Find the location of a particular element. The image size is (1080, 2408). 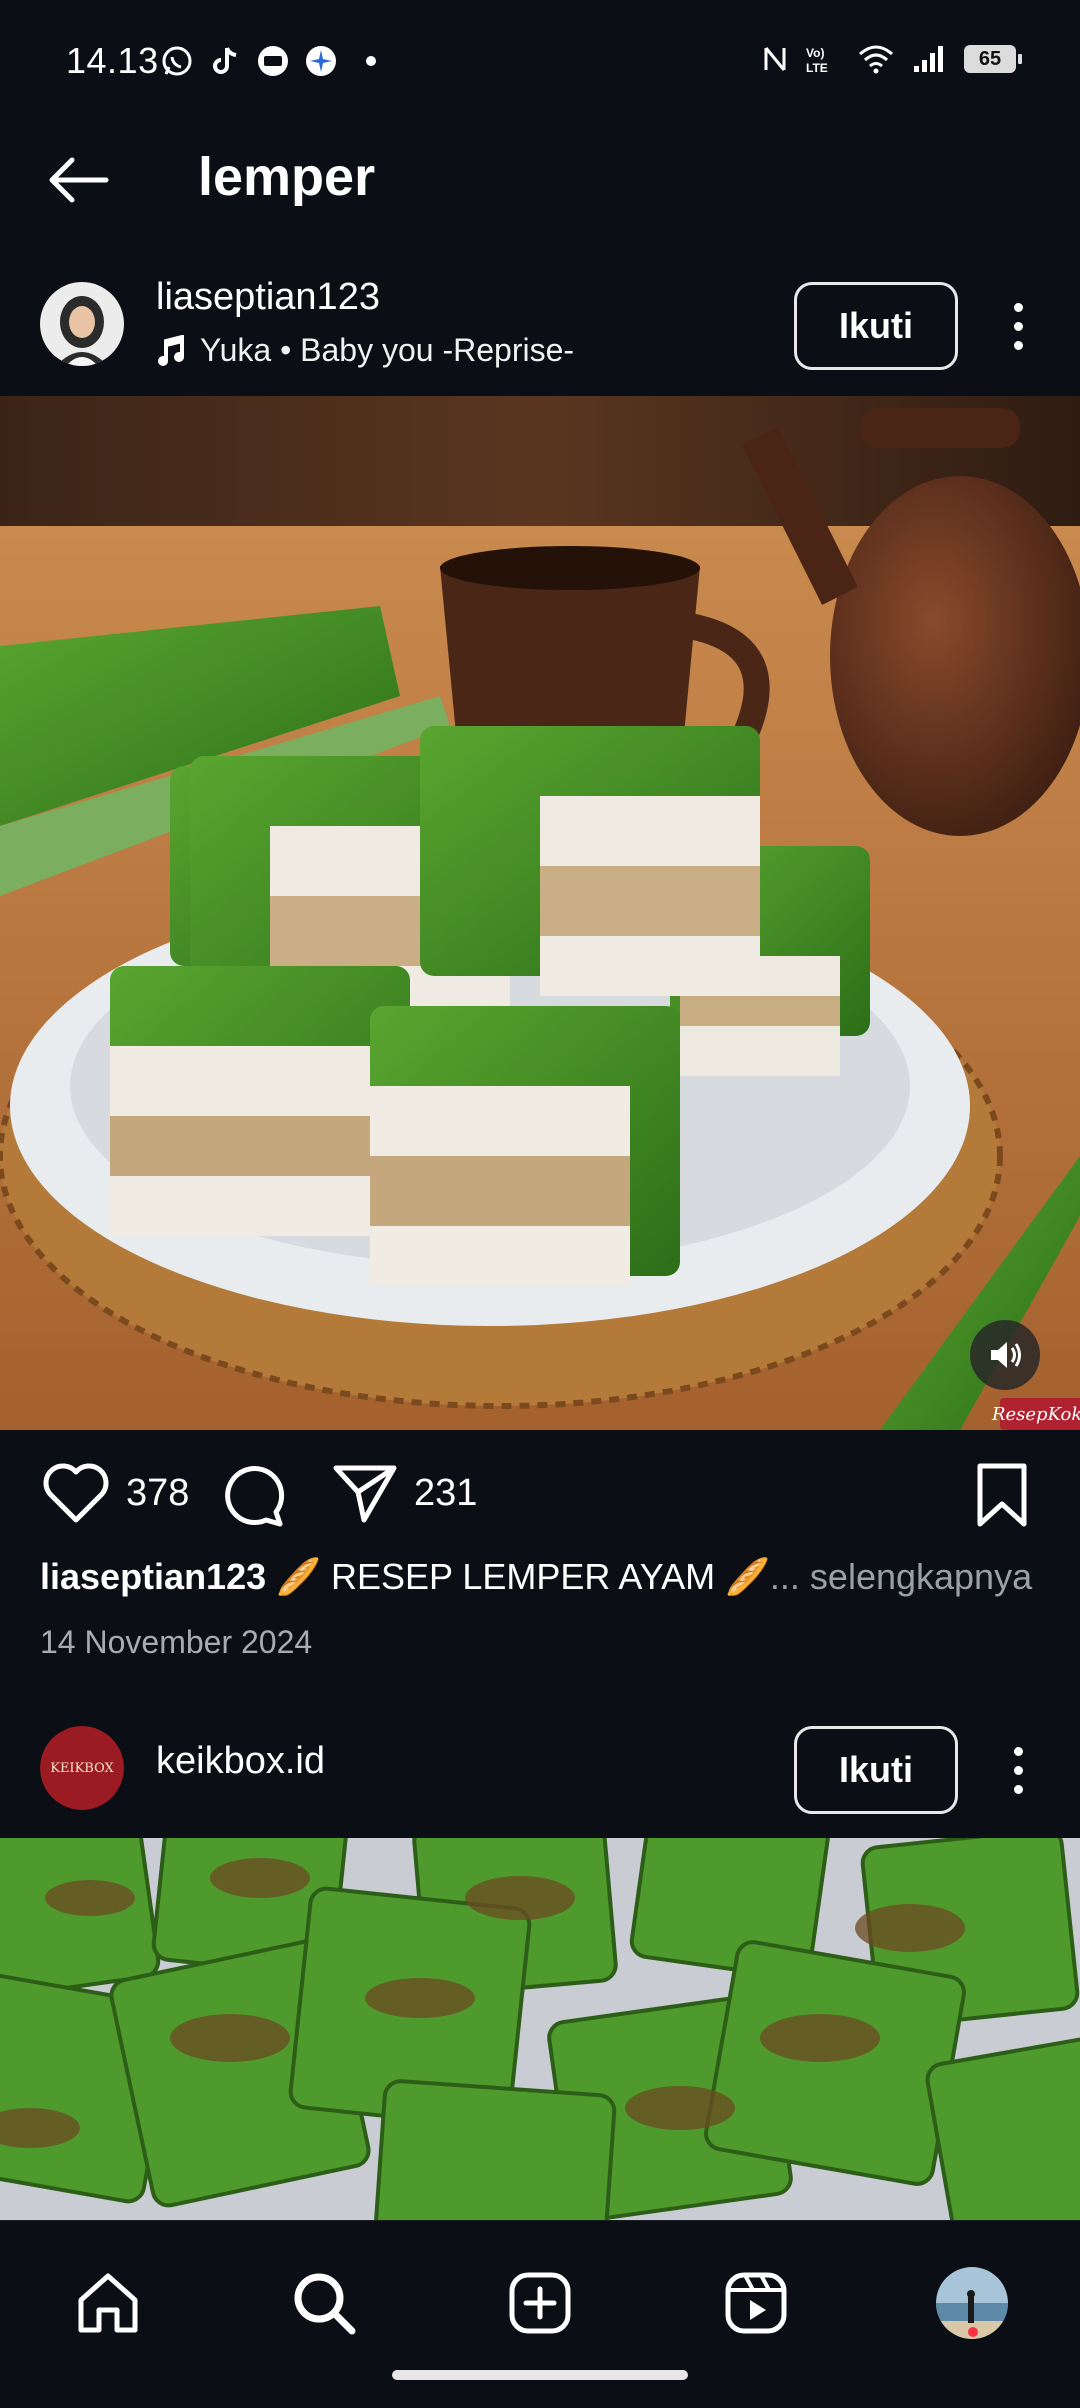

user-avatar-image is located at coordinates (82, 324).